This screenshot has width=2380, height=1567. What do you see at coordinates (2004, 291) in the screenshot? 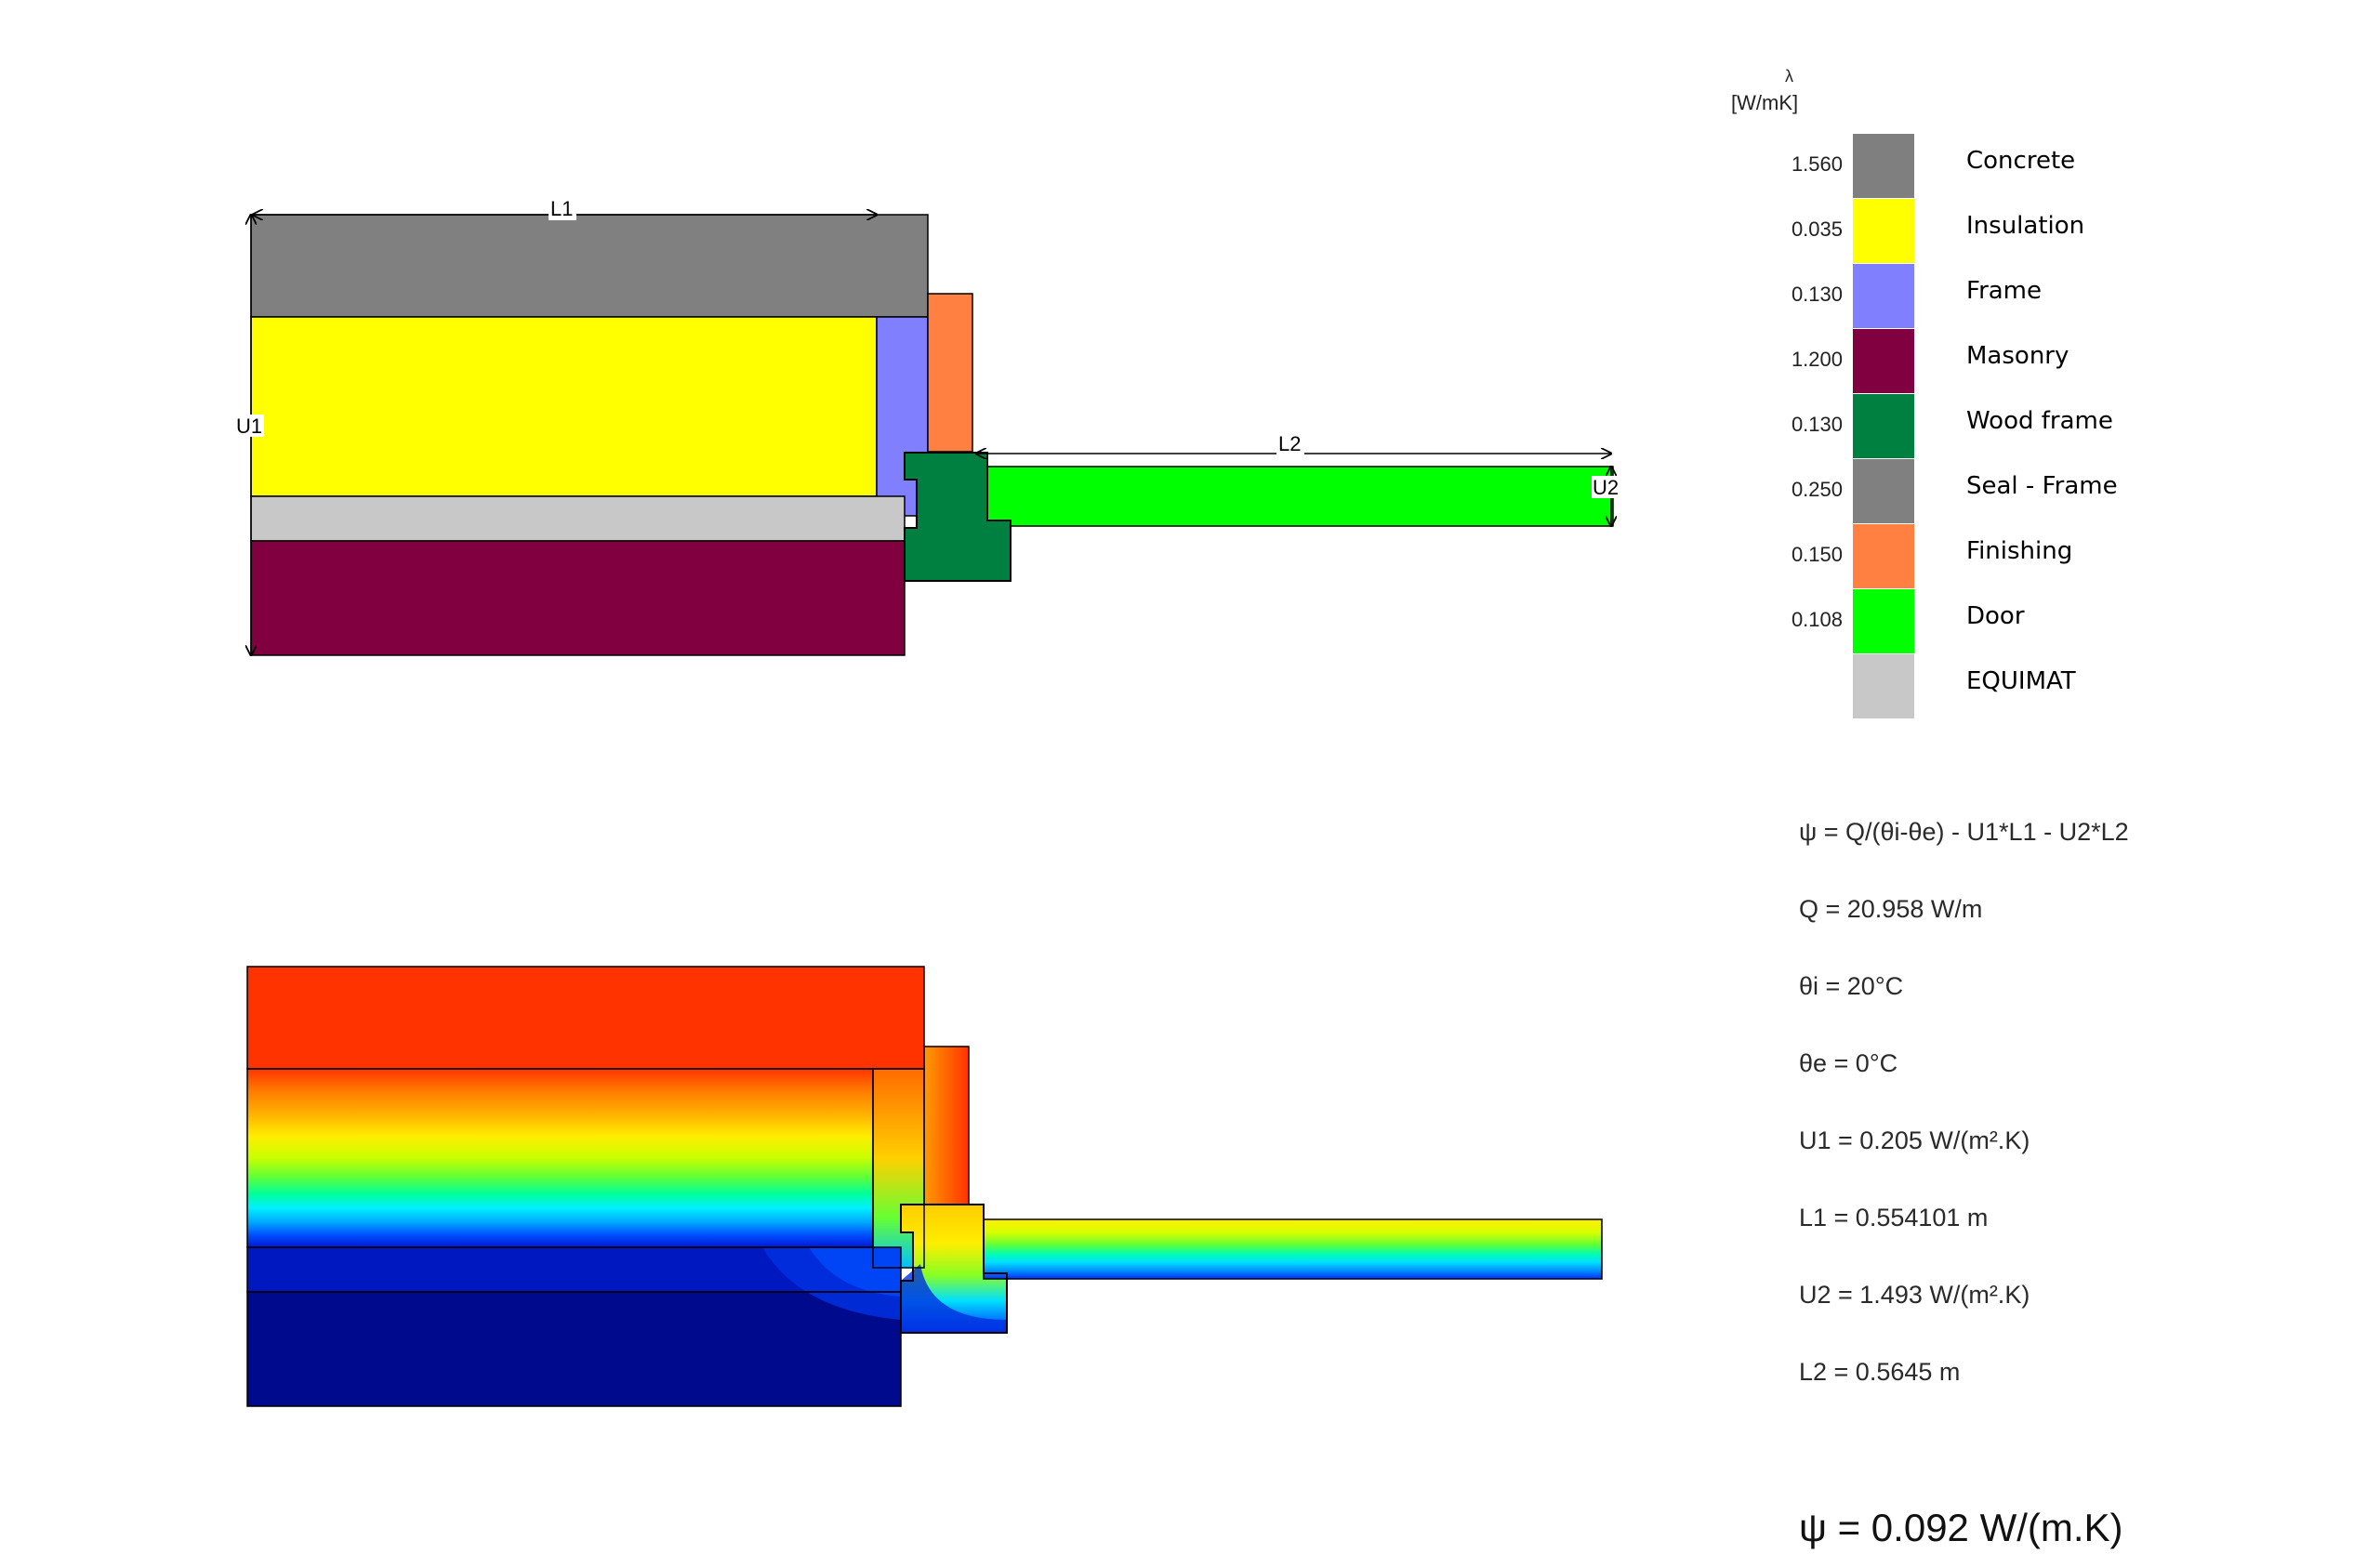
I see `legend-material-name: Frame` at bounding box center [2004, 291].